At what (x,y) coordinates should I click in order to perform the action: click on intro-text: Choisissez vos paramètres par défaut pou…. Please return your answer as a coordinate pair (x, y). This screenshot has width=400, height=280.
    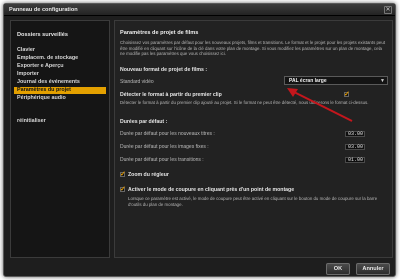
    Looking at the image, I should click on (253, 48).